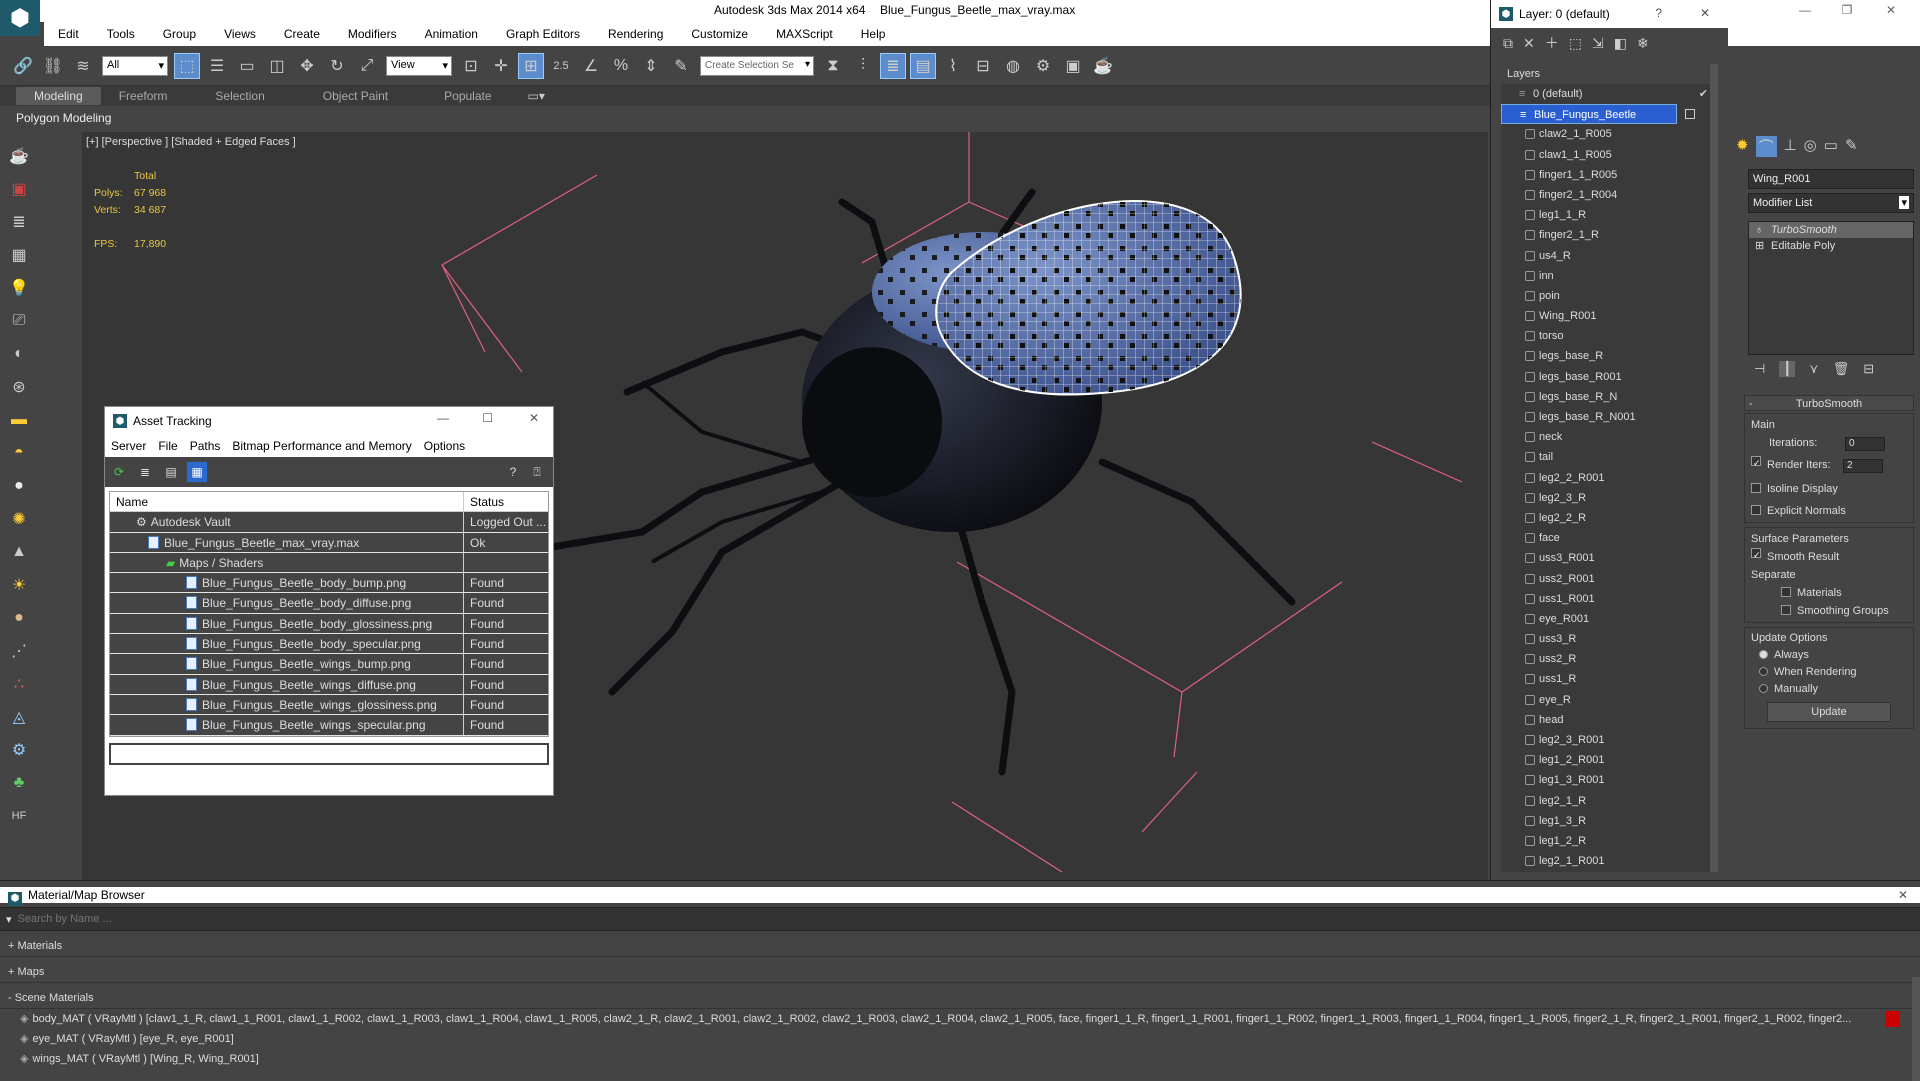 The image size is (1920, 1081). What do you see at coordinates (19, 684) in the screenshot?
I see `particles-icon: ∴` at bounding box center [19, 684].